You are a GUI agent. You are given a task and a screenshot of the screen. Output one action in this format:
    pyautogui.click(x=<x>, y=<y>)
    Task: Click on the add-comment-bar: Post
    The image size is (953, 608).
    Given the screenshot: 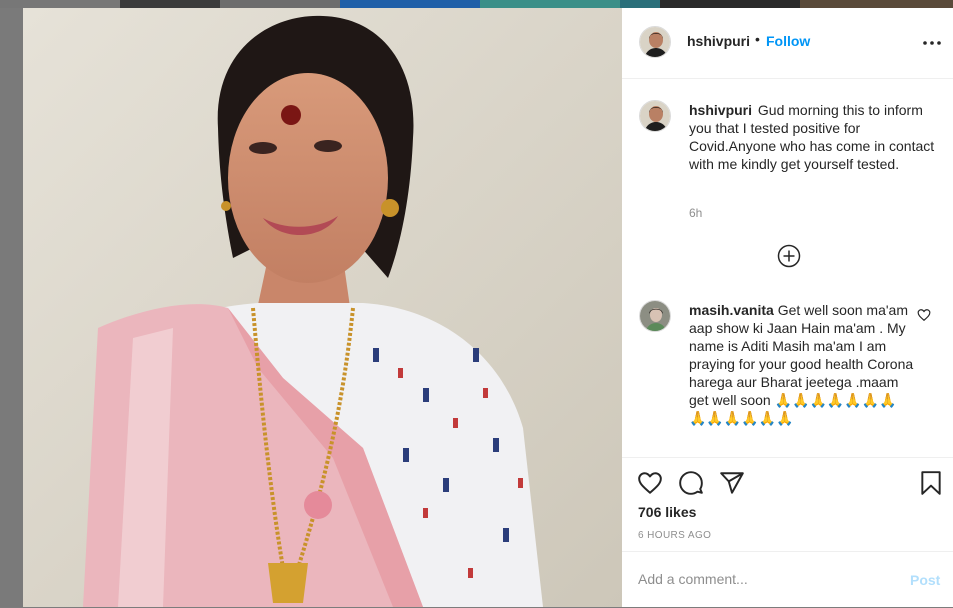 What is the action you would take?
    pyautogui.click(x=787, y=579)
    